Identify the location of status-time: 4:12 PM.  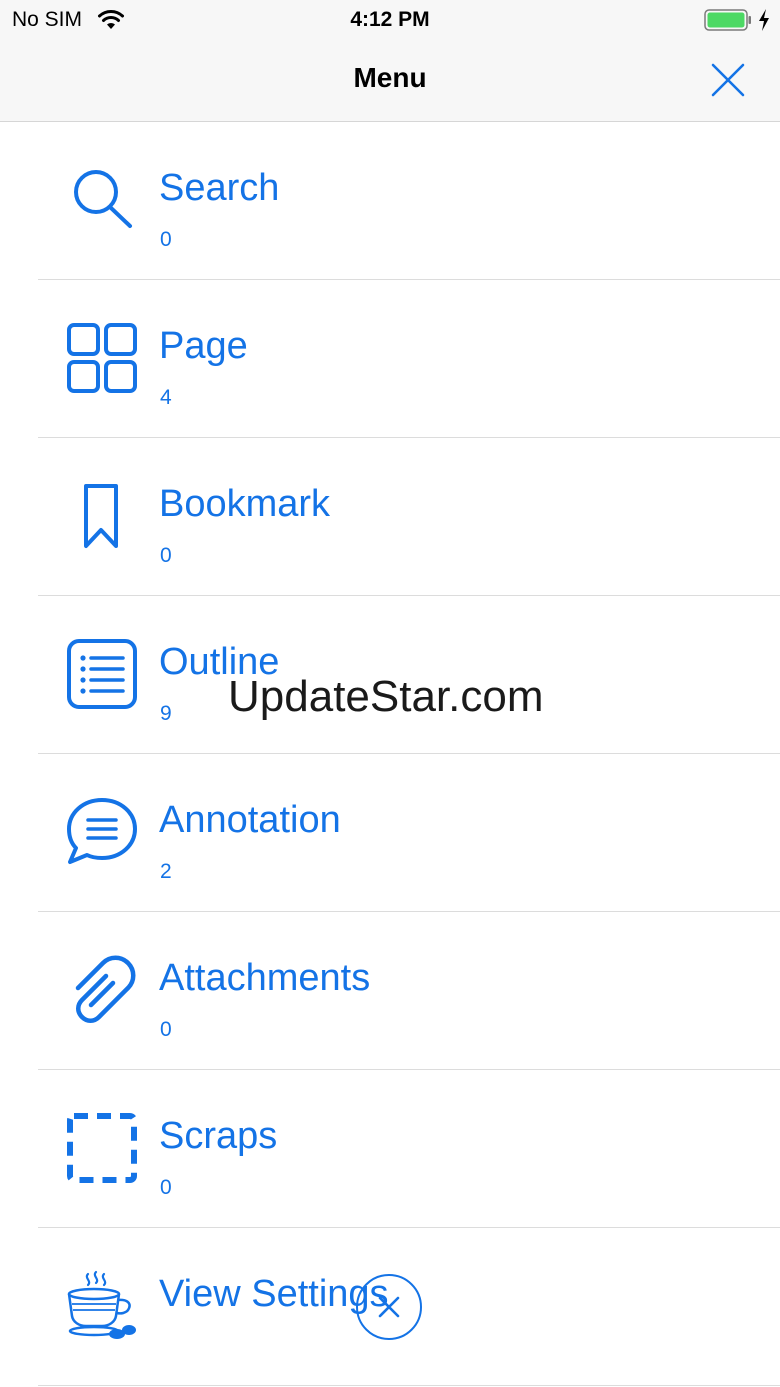
(390, 19).